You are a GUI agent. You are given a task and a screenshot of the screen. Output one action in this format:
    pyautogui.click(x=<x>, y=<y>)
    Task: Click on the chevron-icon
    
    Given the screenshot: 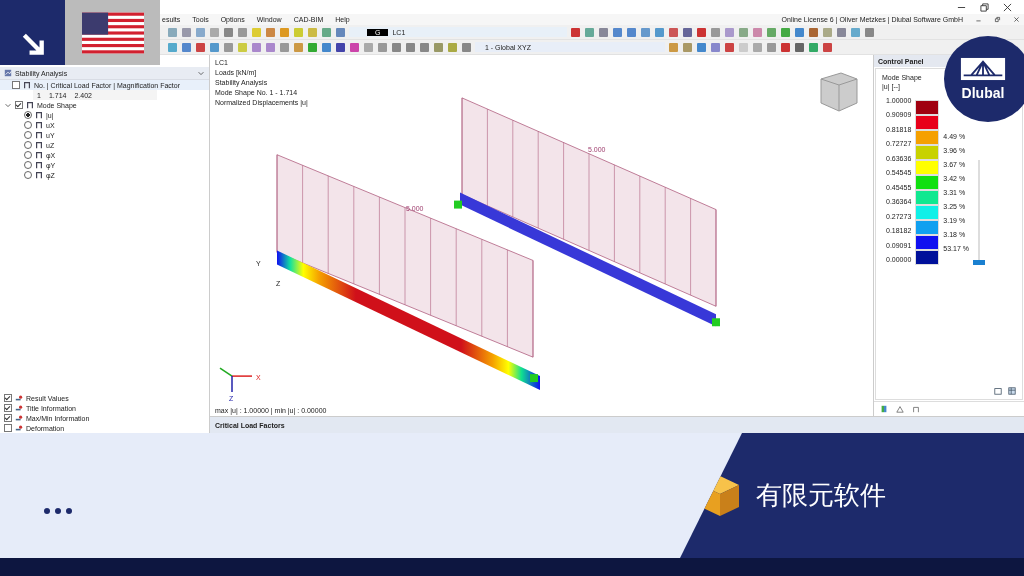 What is the action you would take?
    pyautogui.click(x=201, y=73)
    